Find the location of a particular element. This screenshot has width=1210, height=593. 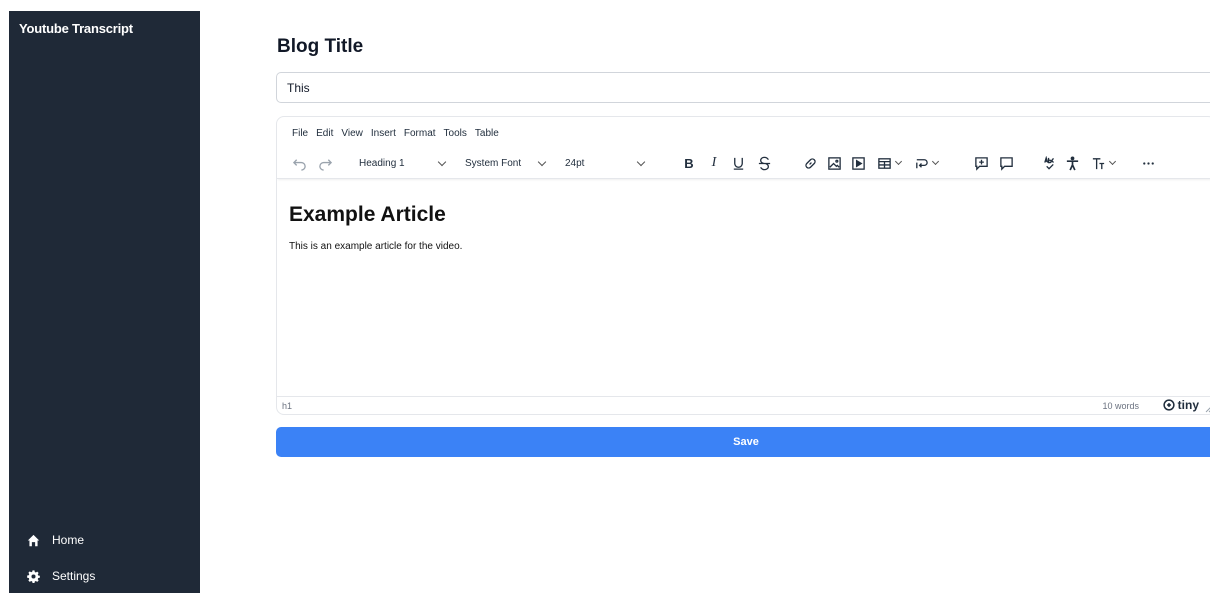

text-size-button is located at coordinates (1103, 163).